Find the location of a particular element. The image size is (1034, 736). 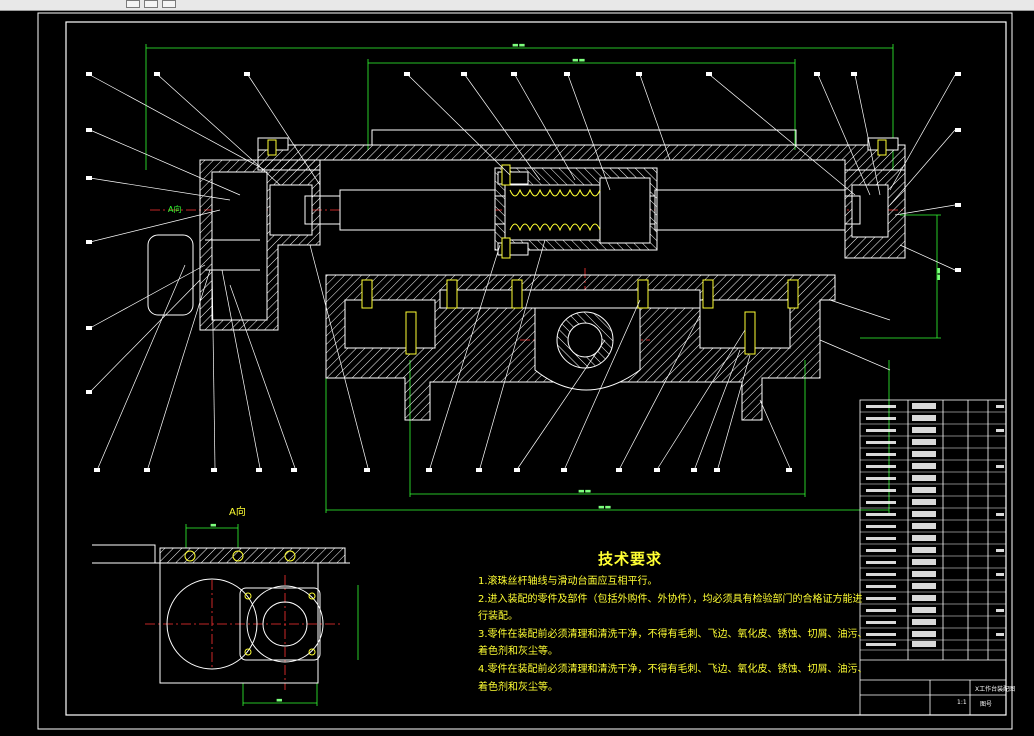

ball-nut is located at coordinates (576, 211).